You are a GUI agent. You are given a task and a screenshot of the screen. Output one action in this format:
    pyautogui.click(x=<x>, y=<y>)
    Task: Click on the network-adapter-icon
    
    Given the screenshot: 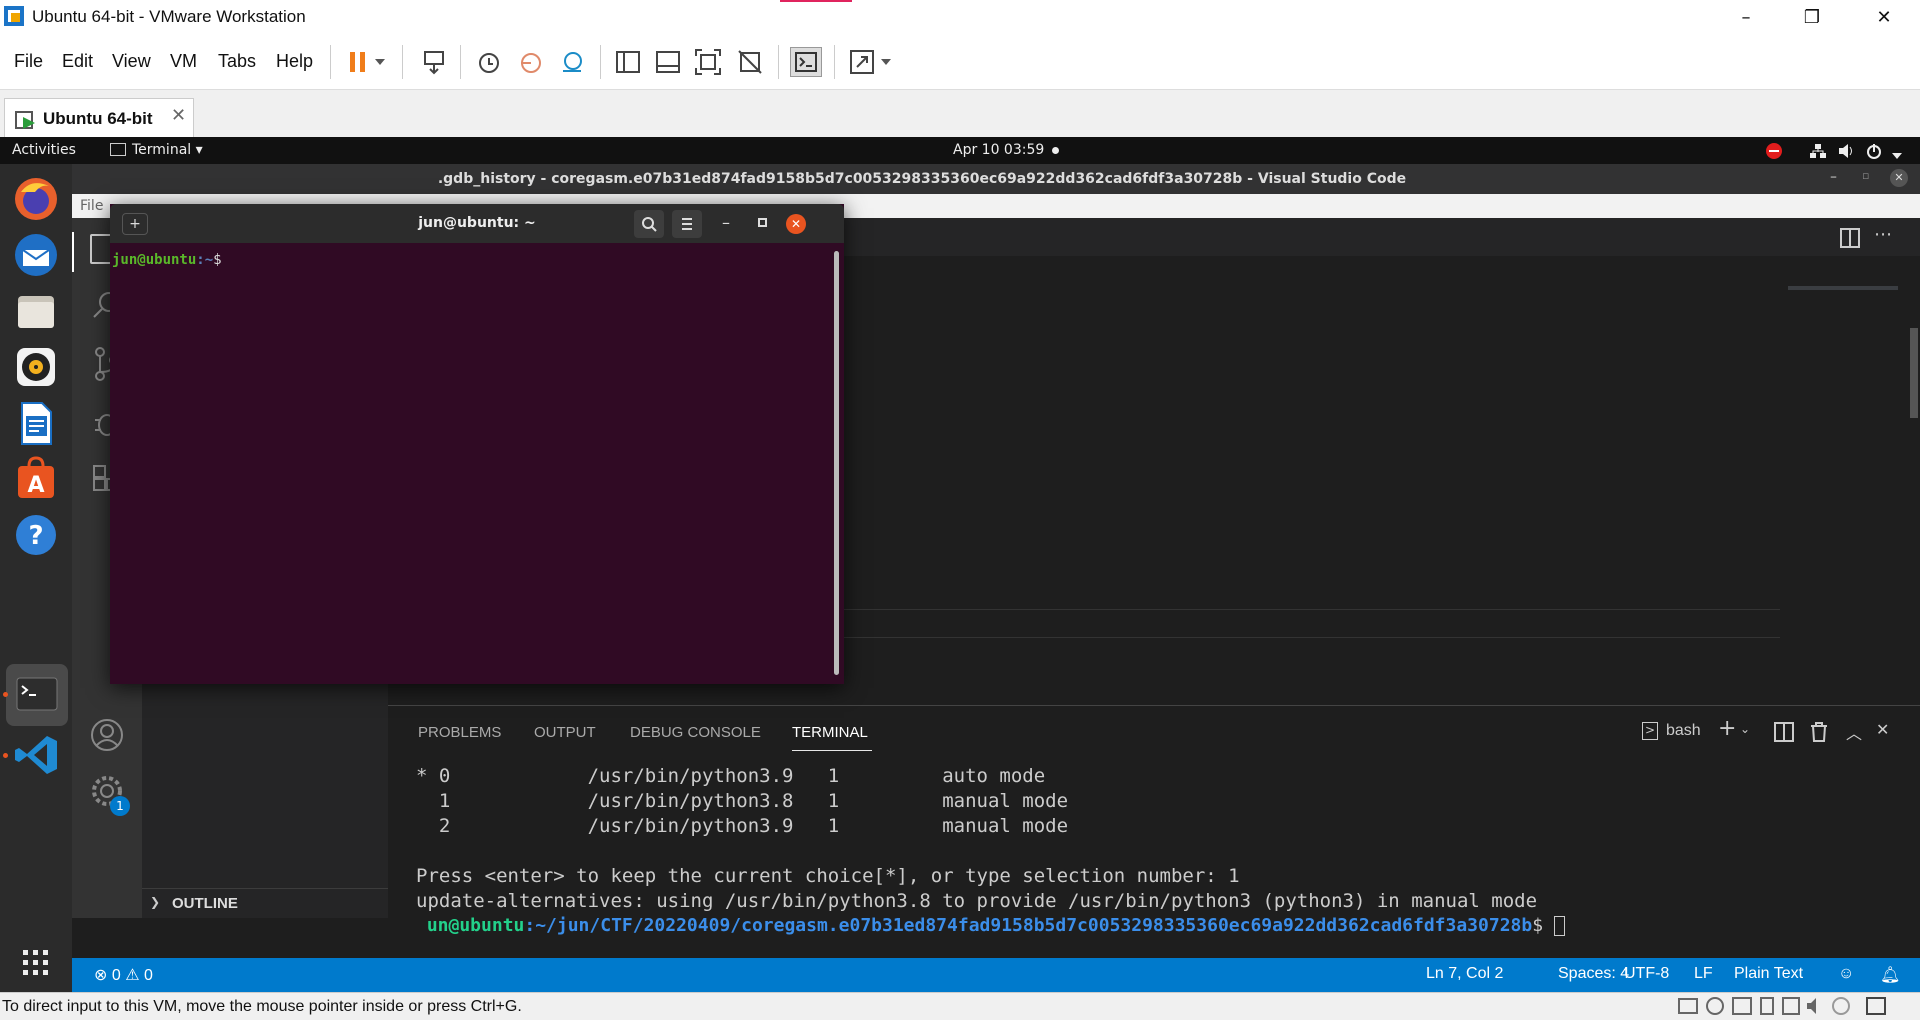 What is the action you would take?
    pyautogui.click(x=1742, y=1006)
    